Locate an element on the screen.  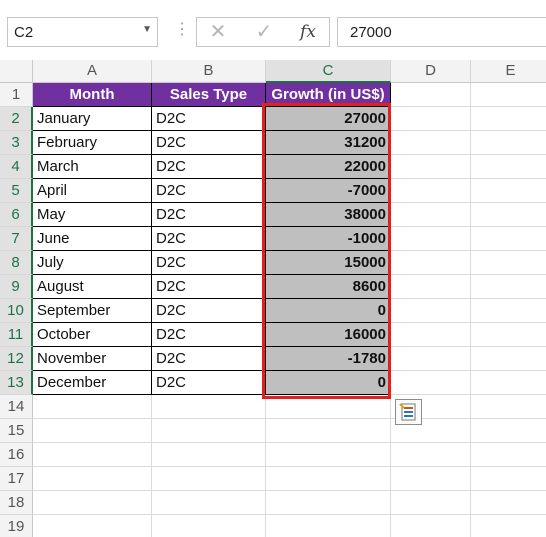
month-cell: January is located at coordinates (92, 119).